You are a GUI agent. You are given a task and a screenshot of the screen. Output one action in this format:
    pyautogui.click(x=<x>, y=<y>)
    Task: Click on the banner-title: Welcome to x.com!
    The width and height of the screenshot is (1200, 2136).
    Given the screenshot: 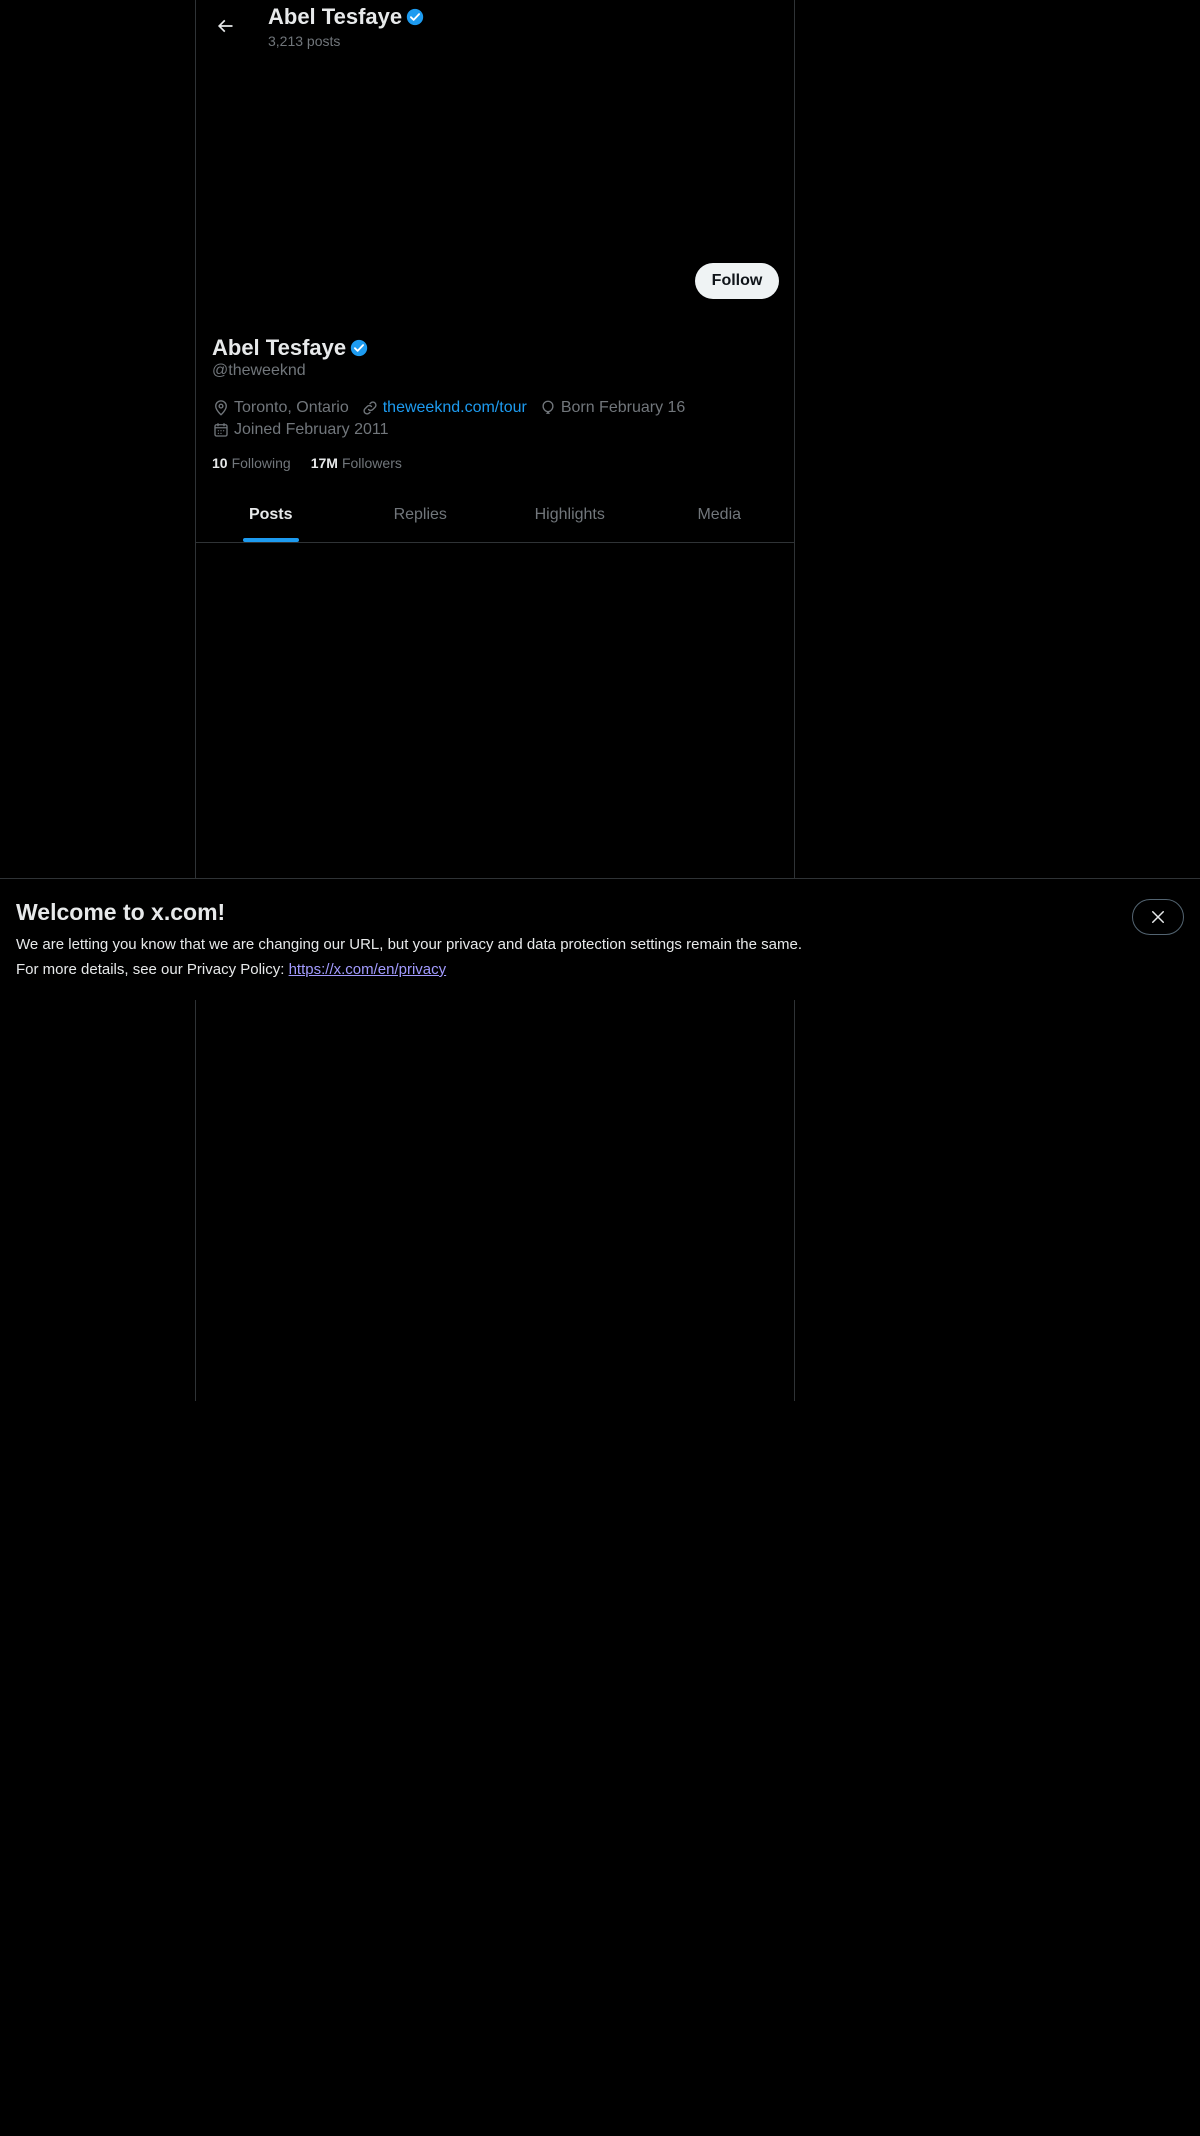 What is the action you would take?
    pyautogui.click(x=121, y=912)
    